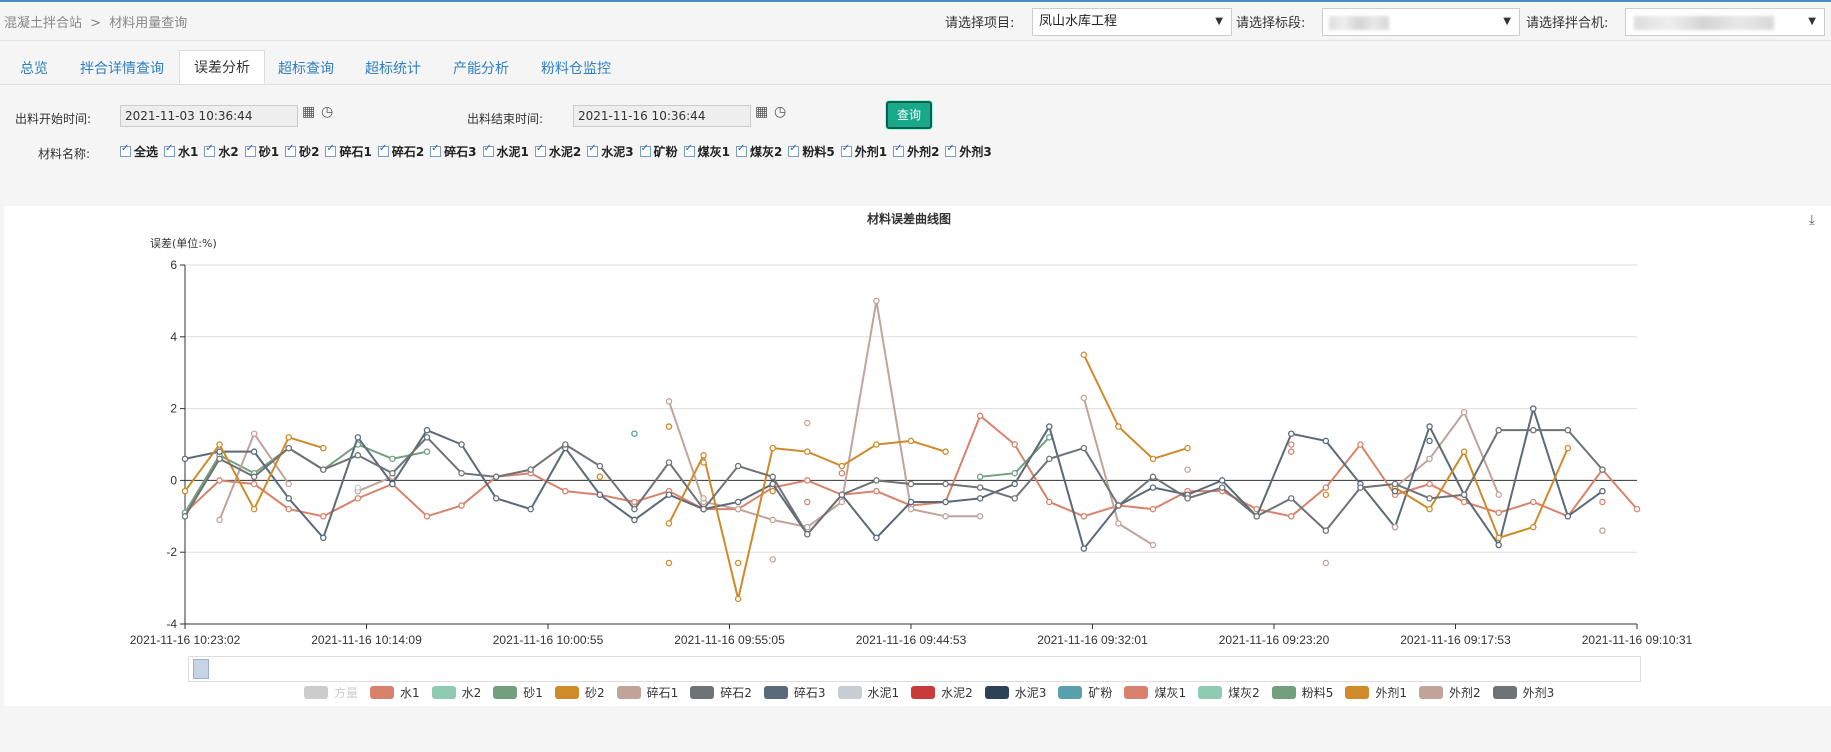 This screenshot has width=1831, height=752. I want to click on material-checkbox: 碎石1, so click(348, 151).